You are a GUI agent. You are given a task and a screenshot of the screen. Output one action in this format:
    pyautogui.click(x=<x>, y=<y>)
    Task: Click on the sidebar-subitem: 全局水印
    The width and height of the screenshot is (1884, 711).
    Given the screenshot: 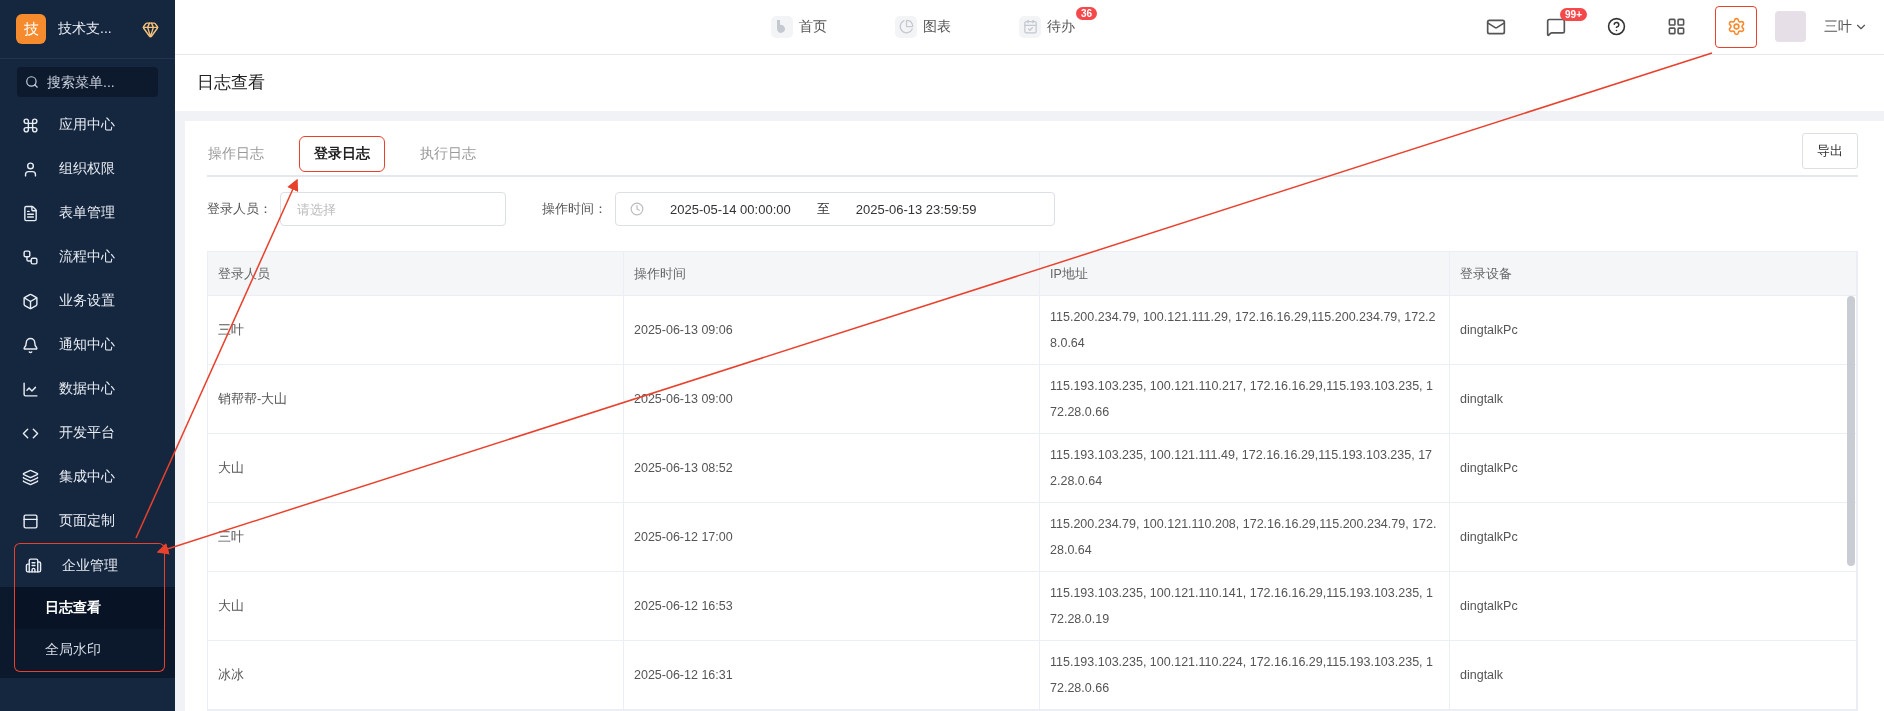 What is the action you would take?
    pyautogui.click(x=89, y=650)
    